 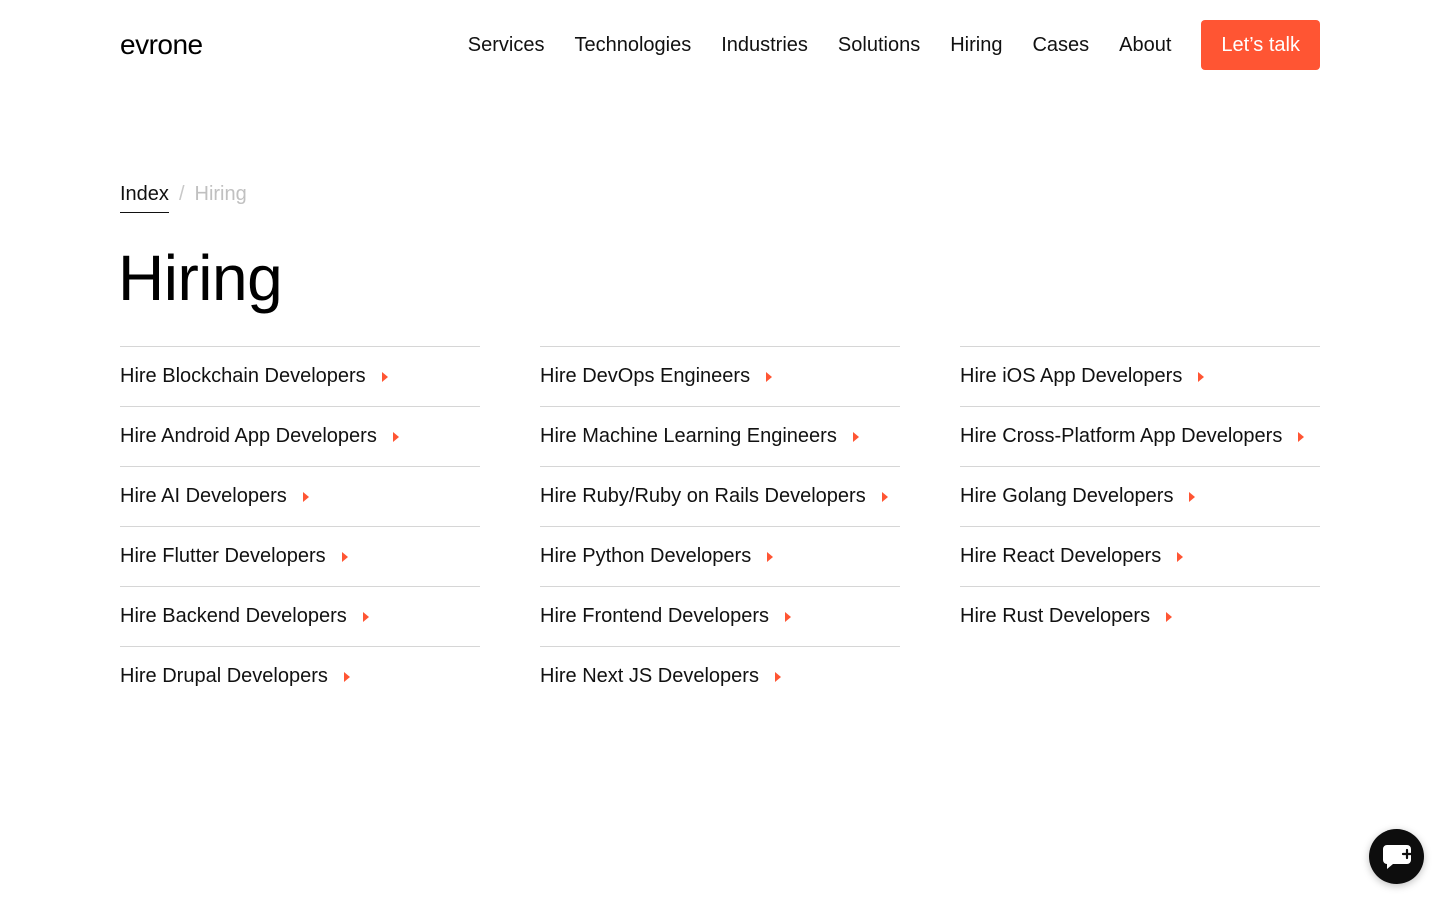 I want to click on nav-item-cases: Cases, so click(x=1060, y=45).